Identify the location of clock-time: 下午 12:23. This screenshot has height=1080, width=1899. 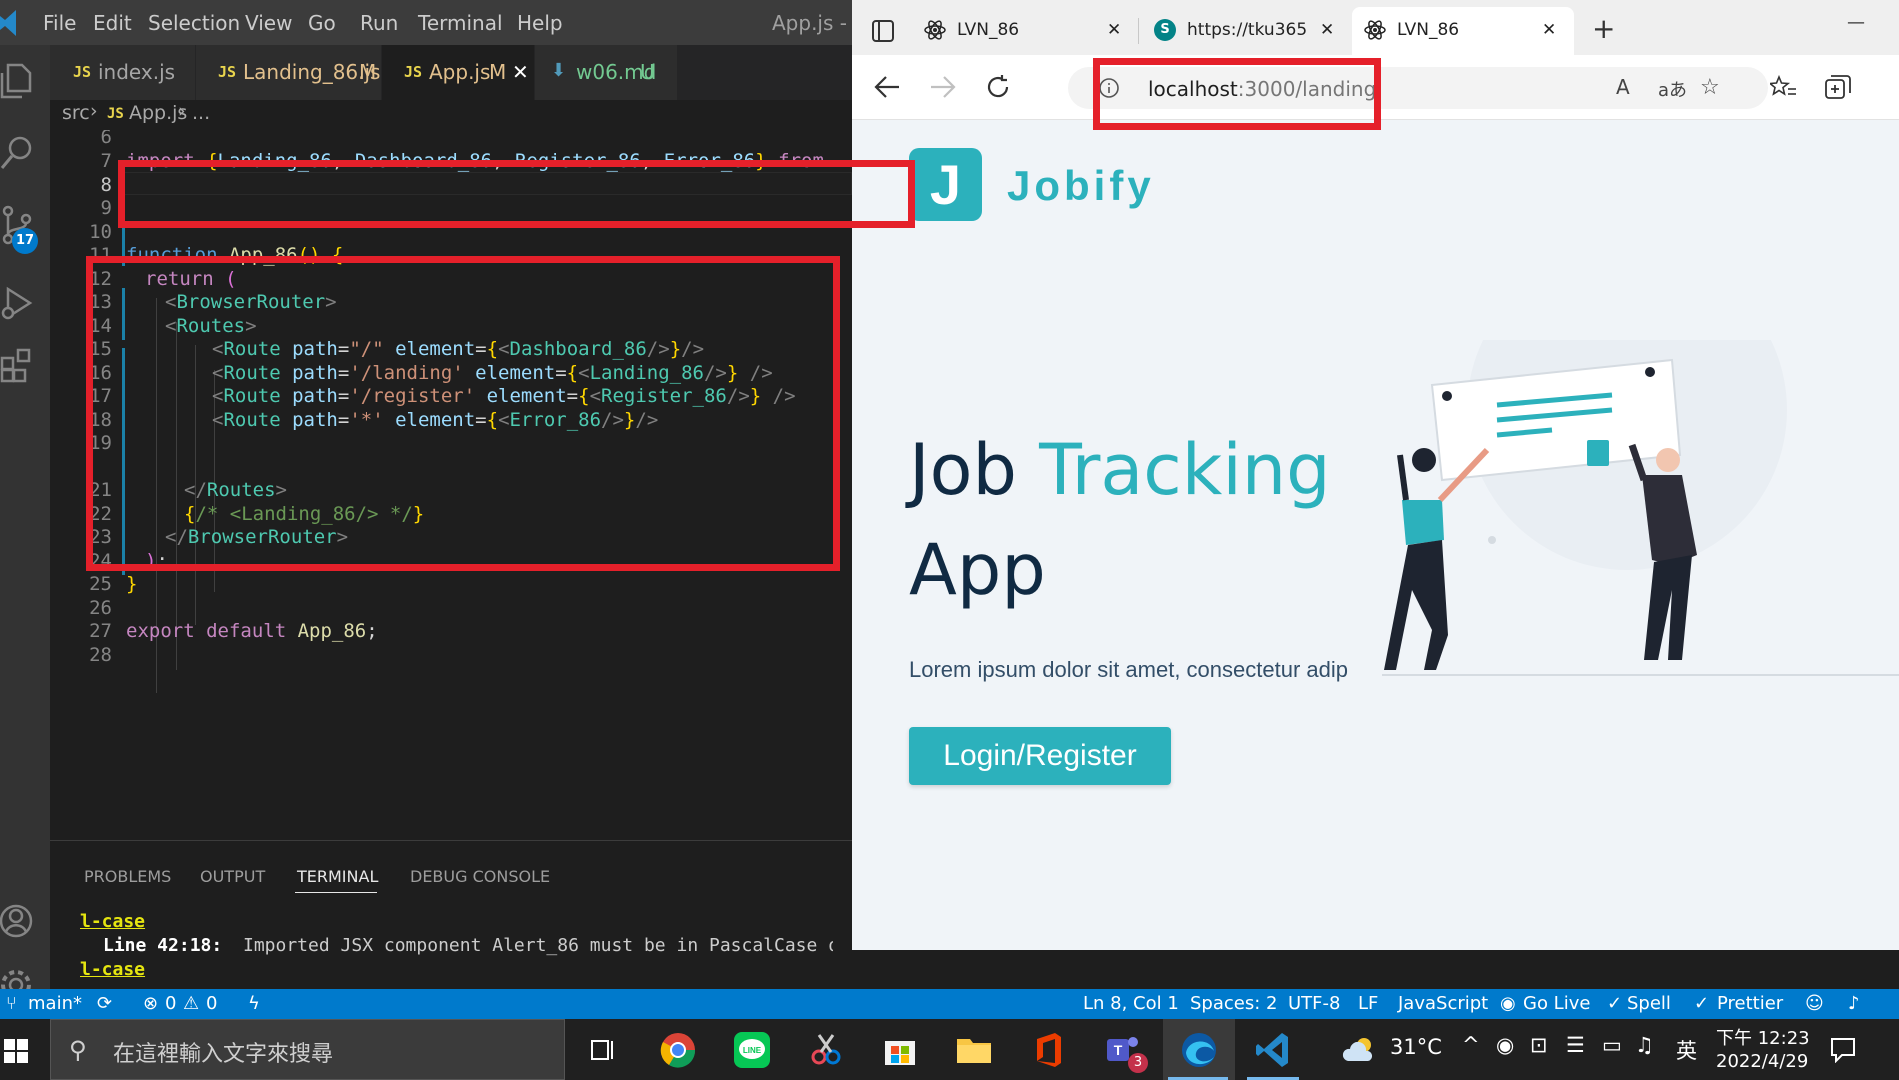
(1763, 1037).